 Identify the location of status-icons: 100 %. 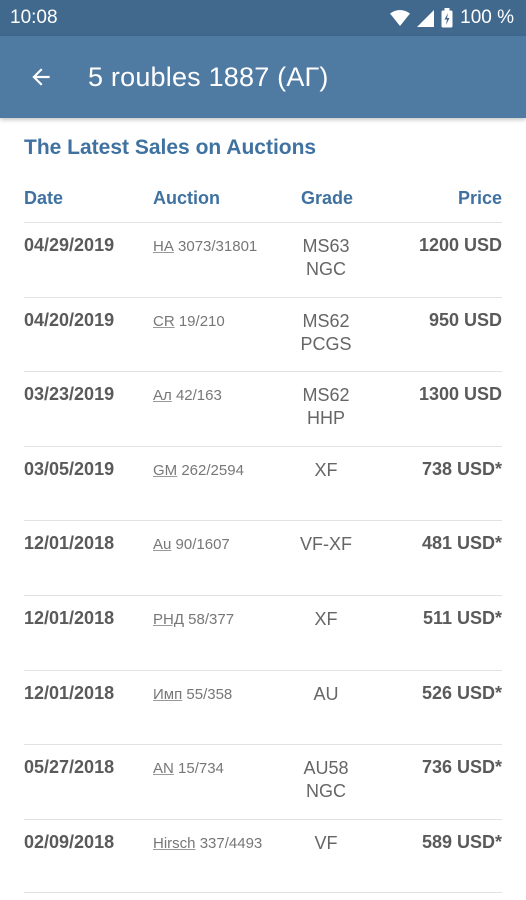
(452, 18).